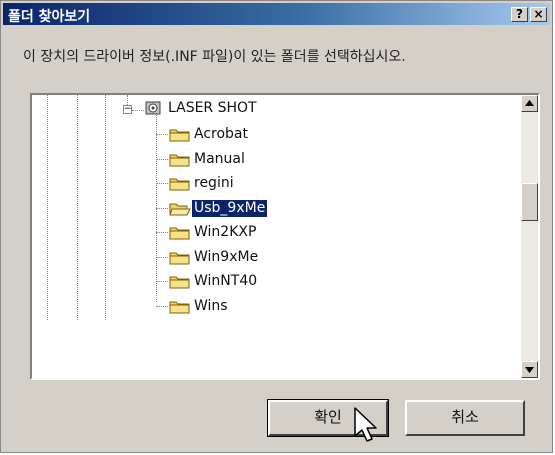 Image resolution: width=555 pixels, height=455 pixels. What do you see at coordinates (214, 183) in the screenshot?
I see `tree-node-folder: regini` at bounding box center [214, 183].